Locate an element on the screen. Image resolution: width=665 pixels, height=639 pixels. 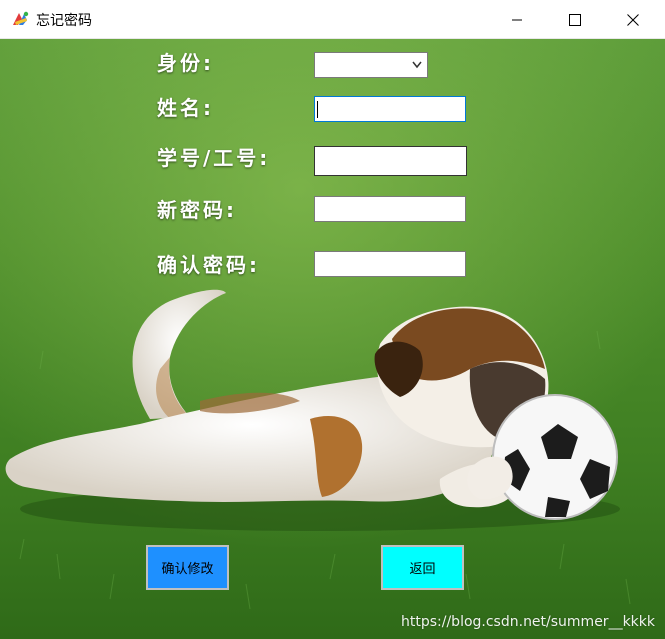
id-label: 学号/工号: is located at coordinates (214, 158).